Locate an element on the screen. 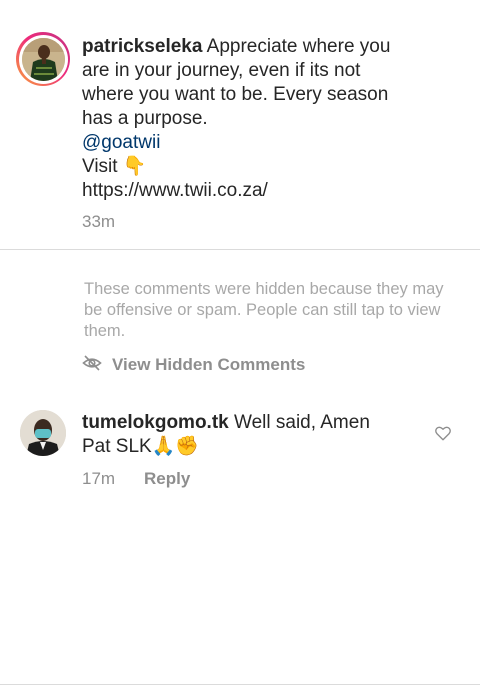 The height and width of the screenshot is (686, 480). caption-visit: Visit 👇 is located at coordinates (114, 166).